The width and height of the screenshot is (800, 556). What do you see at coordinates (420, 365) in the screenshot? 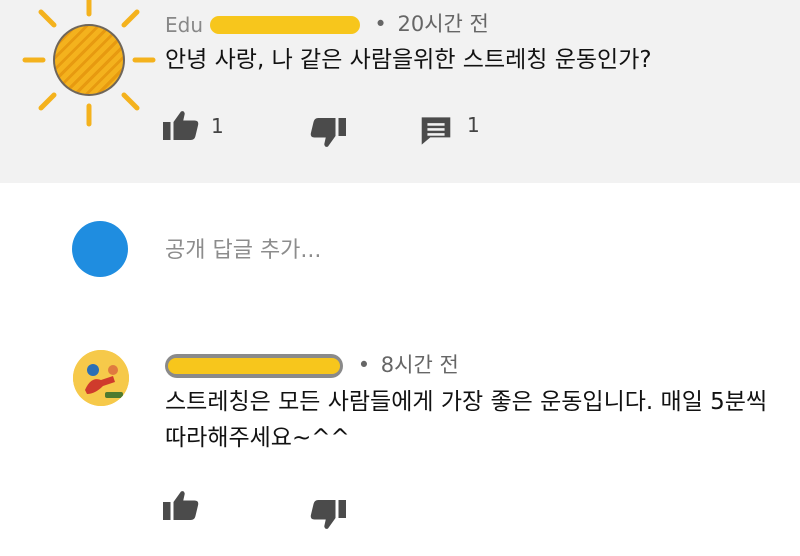
I see `timestamp: 8시간 전` at bounding box center [420, 365].